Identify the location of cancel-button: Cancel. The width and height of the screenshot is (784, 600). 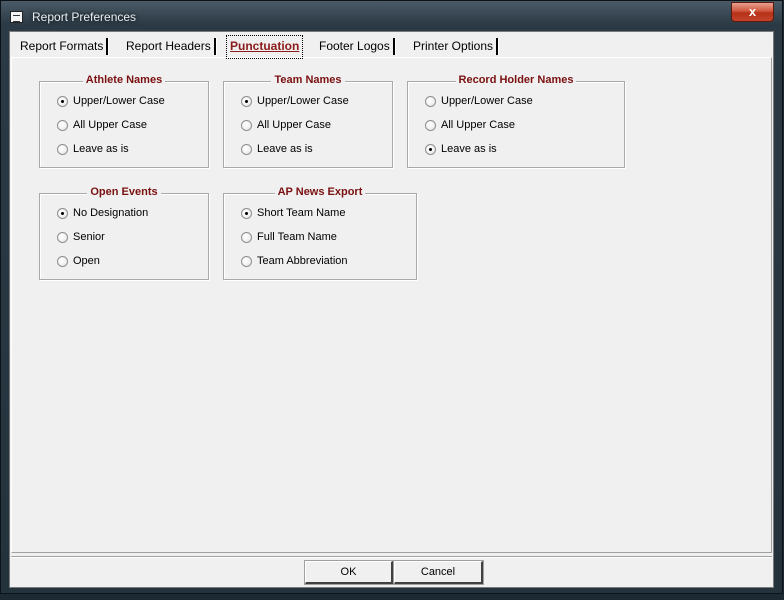
(438, 572).